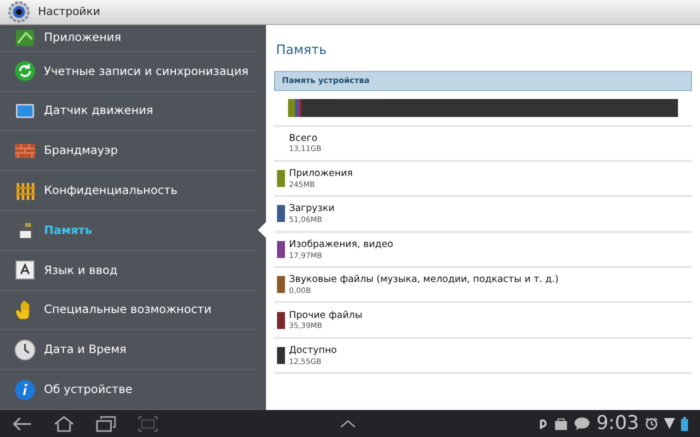 Image resolution: width=700 pixels, height=437 pixels. I want to click on sidebar-item-label: Датчик движения, so click(99, 111).